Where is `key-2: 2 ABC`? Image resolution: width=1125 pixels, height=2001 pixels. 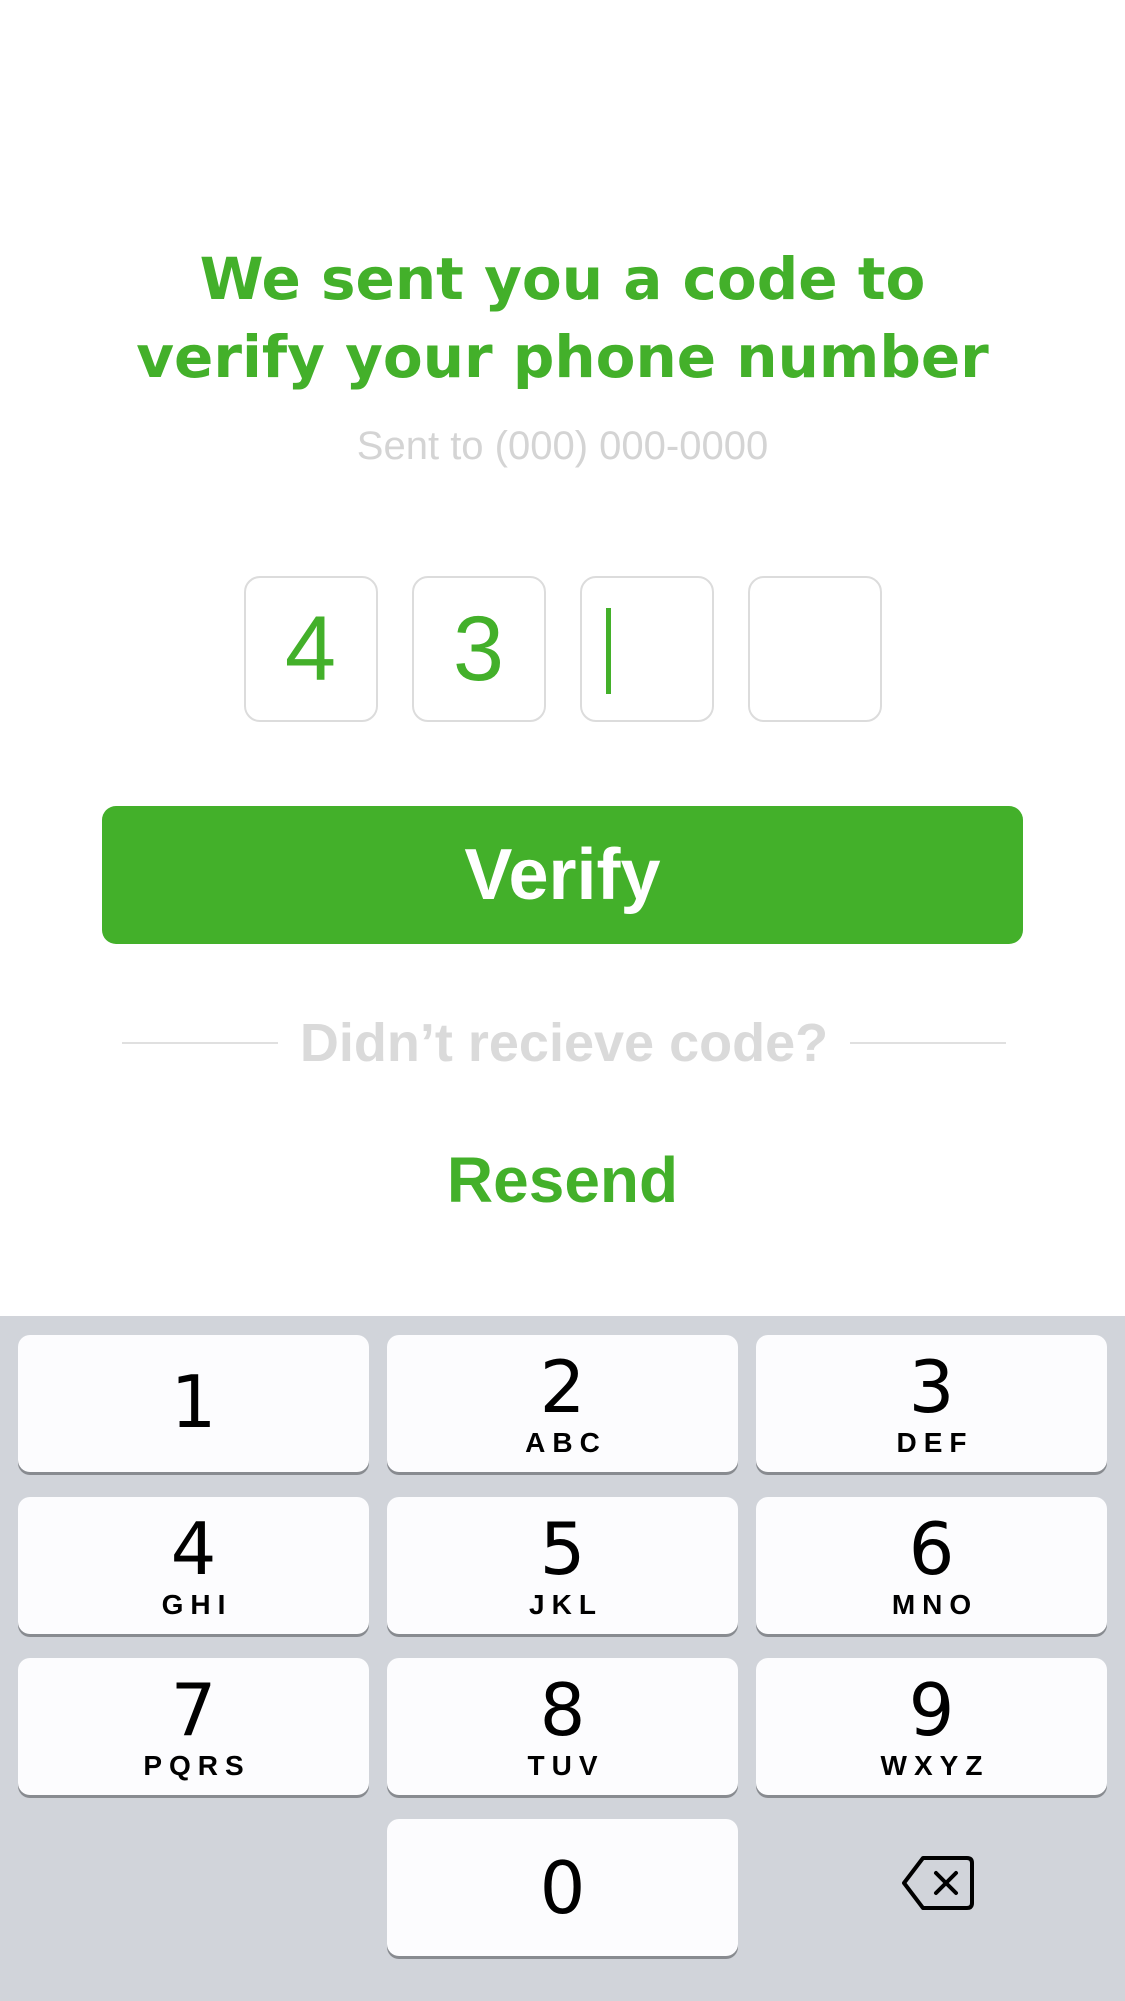
key-2: 2 ABC is located at coordinates (562, 1403).